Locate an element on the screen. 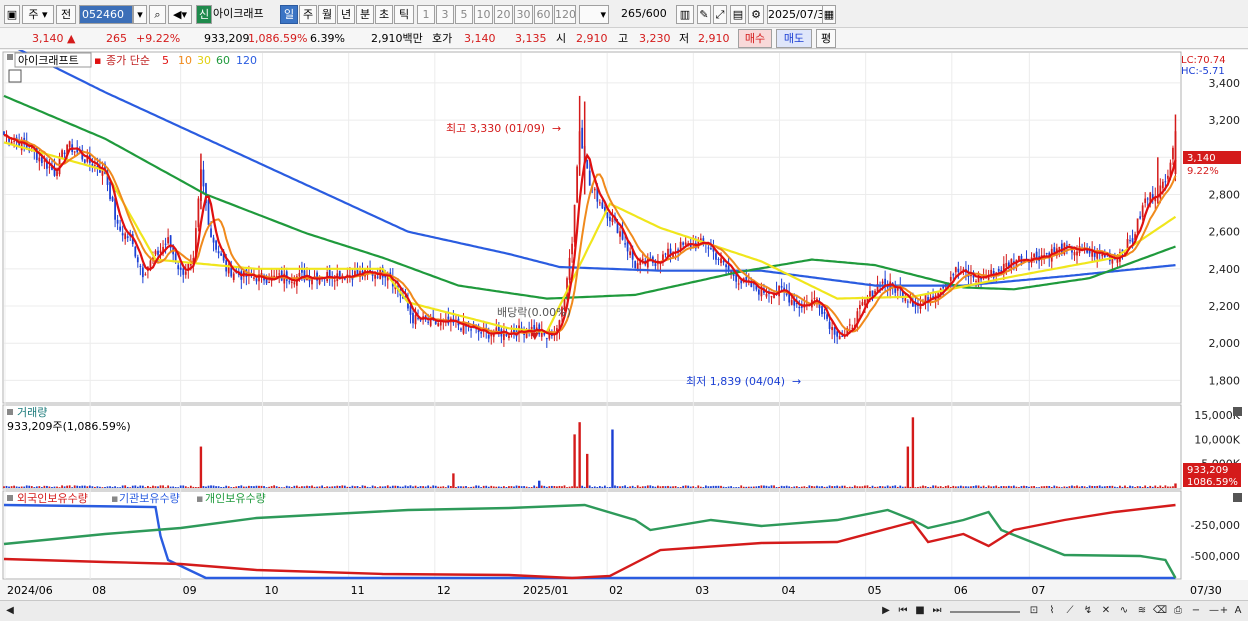  layout-icon: ⊡ is located at coordinates (1034, 611).